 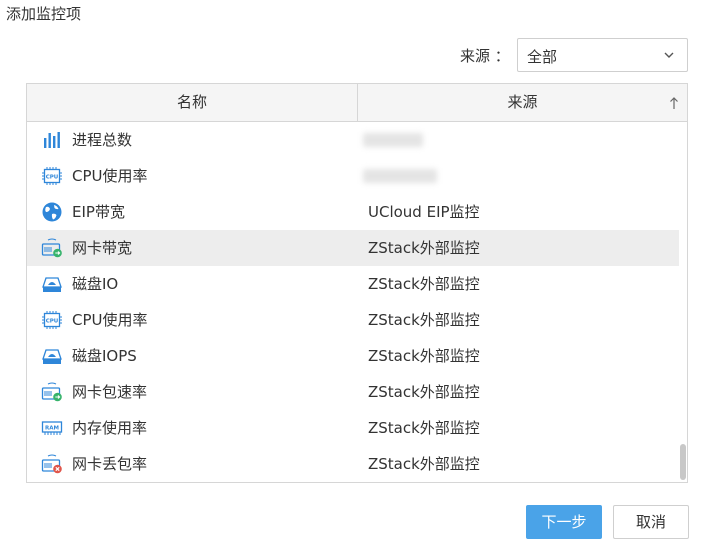 What do you see at coordinates (353, 356) in the screenshot?
I see `table-row: 磁盘IOPS ZStack外部监控` at bounding box center [353, 356].